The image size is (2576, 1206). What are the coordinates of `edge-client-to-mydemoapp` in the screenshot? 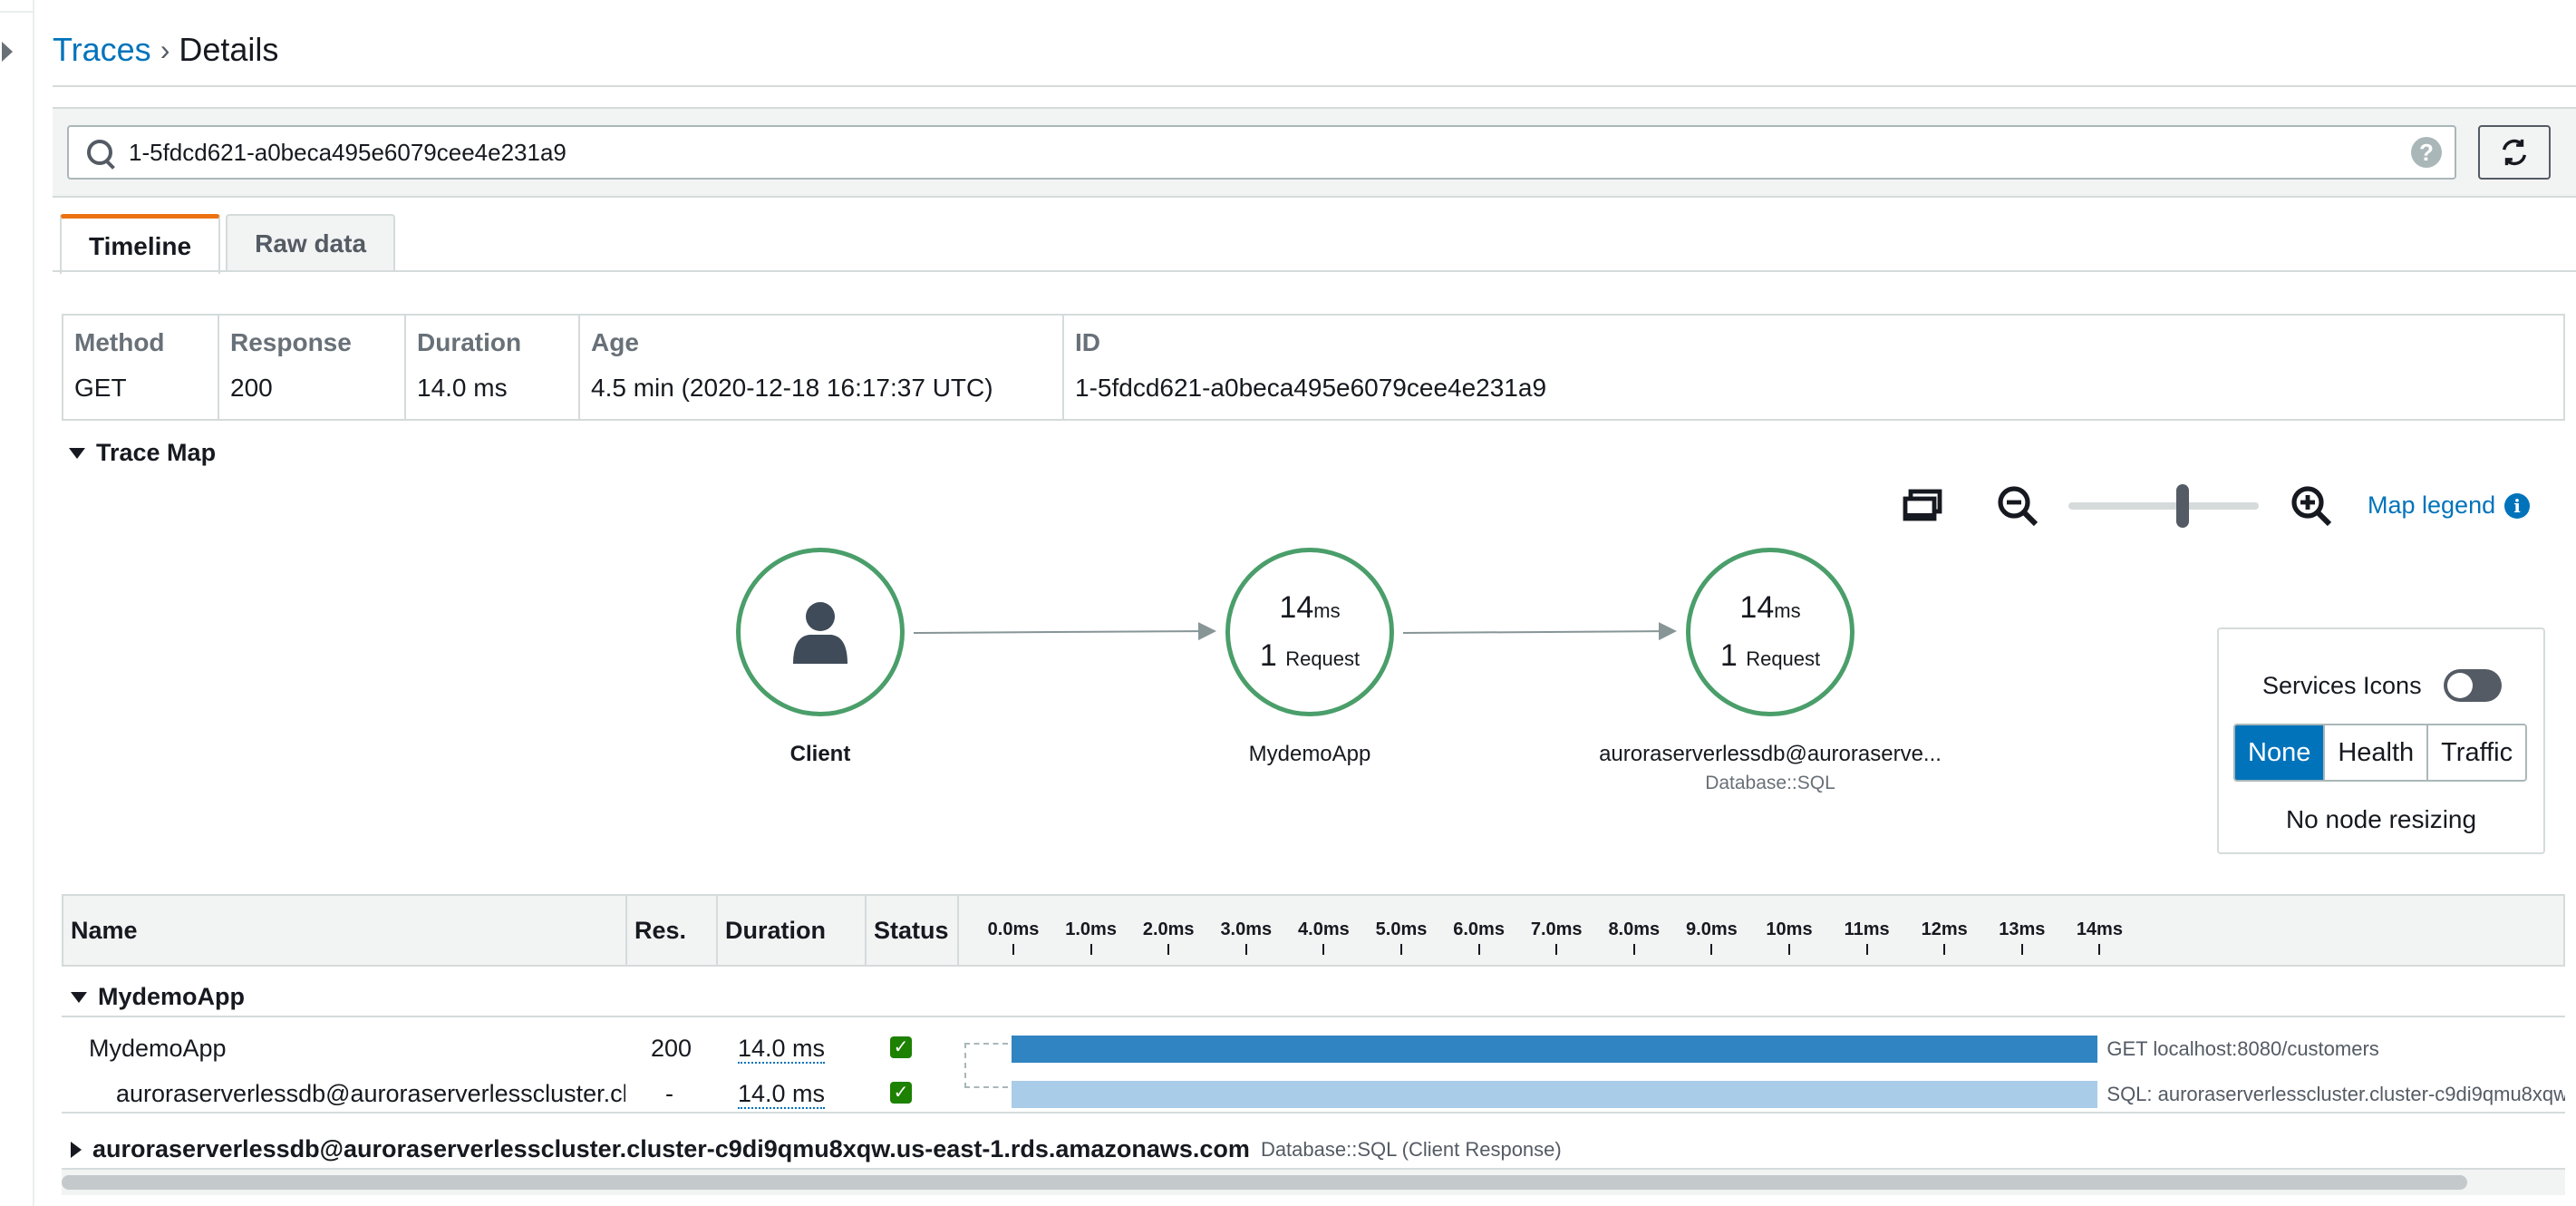 It's located at (1064, 631).